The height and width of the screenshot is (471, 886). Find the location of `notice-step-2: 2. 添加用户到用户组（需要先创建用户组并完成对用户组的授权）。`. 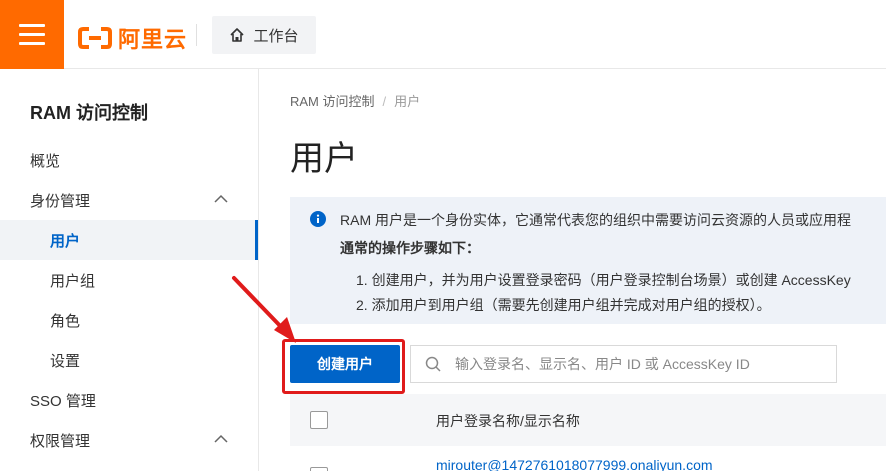

notice-step-2: 2. 添加用户到用户组（需要先创建用户组并完成对用户组的授权）。 is located at coordinates (563, 305).